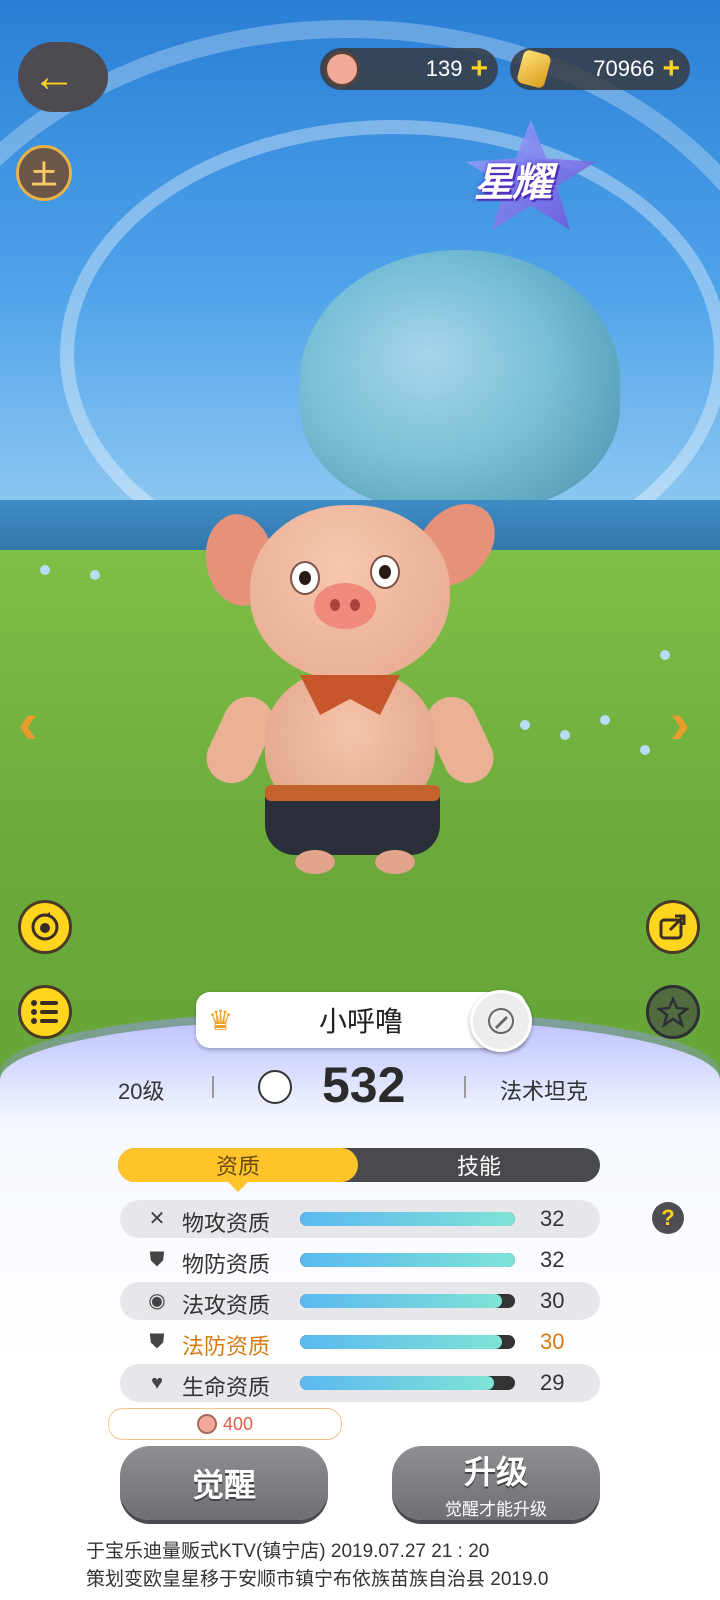  Describe the element at coordinates (288, 1551) in the screenshot. I see `ticker-line: 于宝乐迪量贩式KTV(镇宁店) 2019.07.27 21 : 20` at that location.